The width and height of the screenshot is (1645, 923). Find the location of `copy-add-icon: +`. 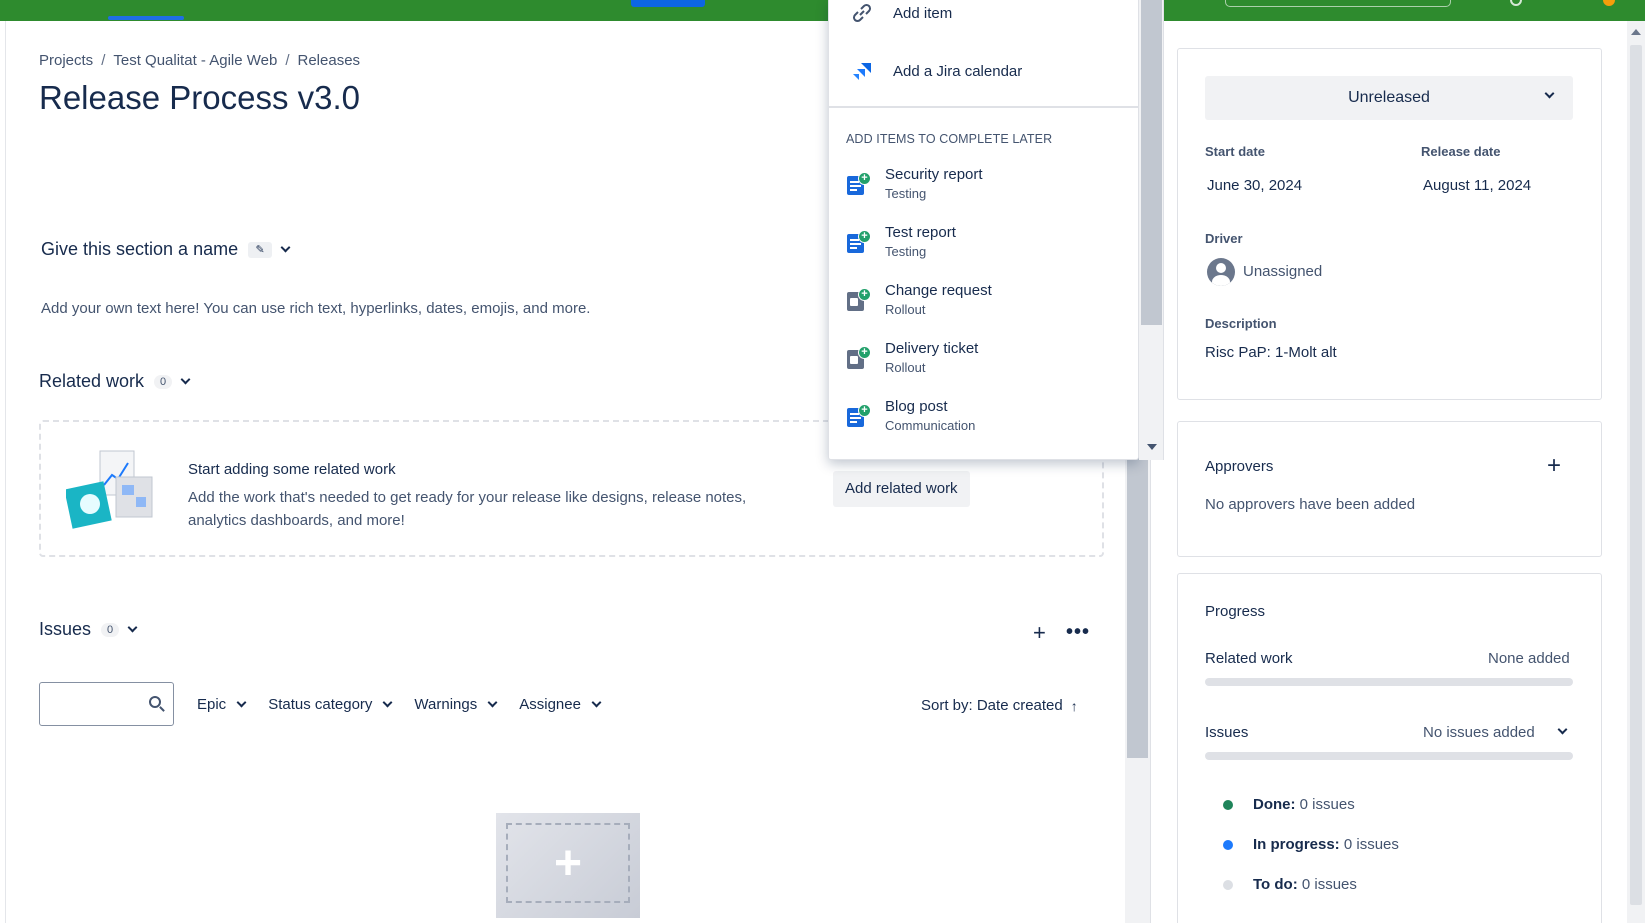

copy-add-icon: + is located at coordinates (859, 358).